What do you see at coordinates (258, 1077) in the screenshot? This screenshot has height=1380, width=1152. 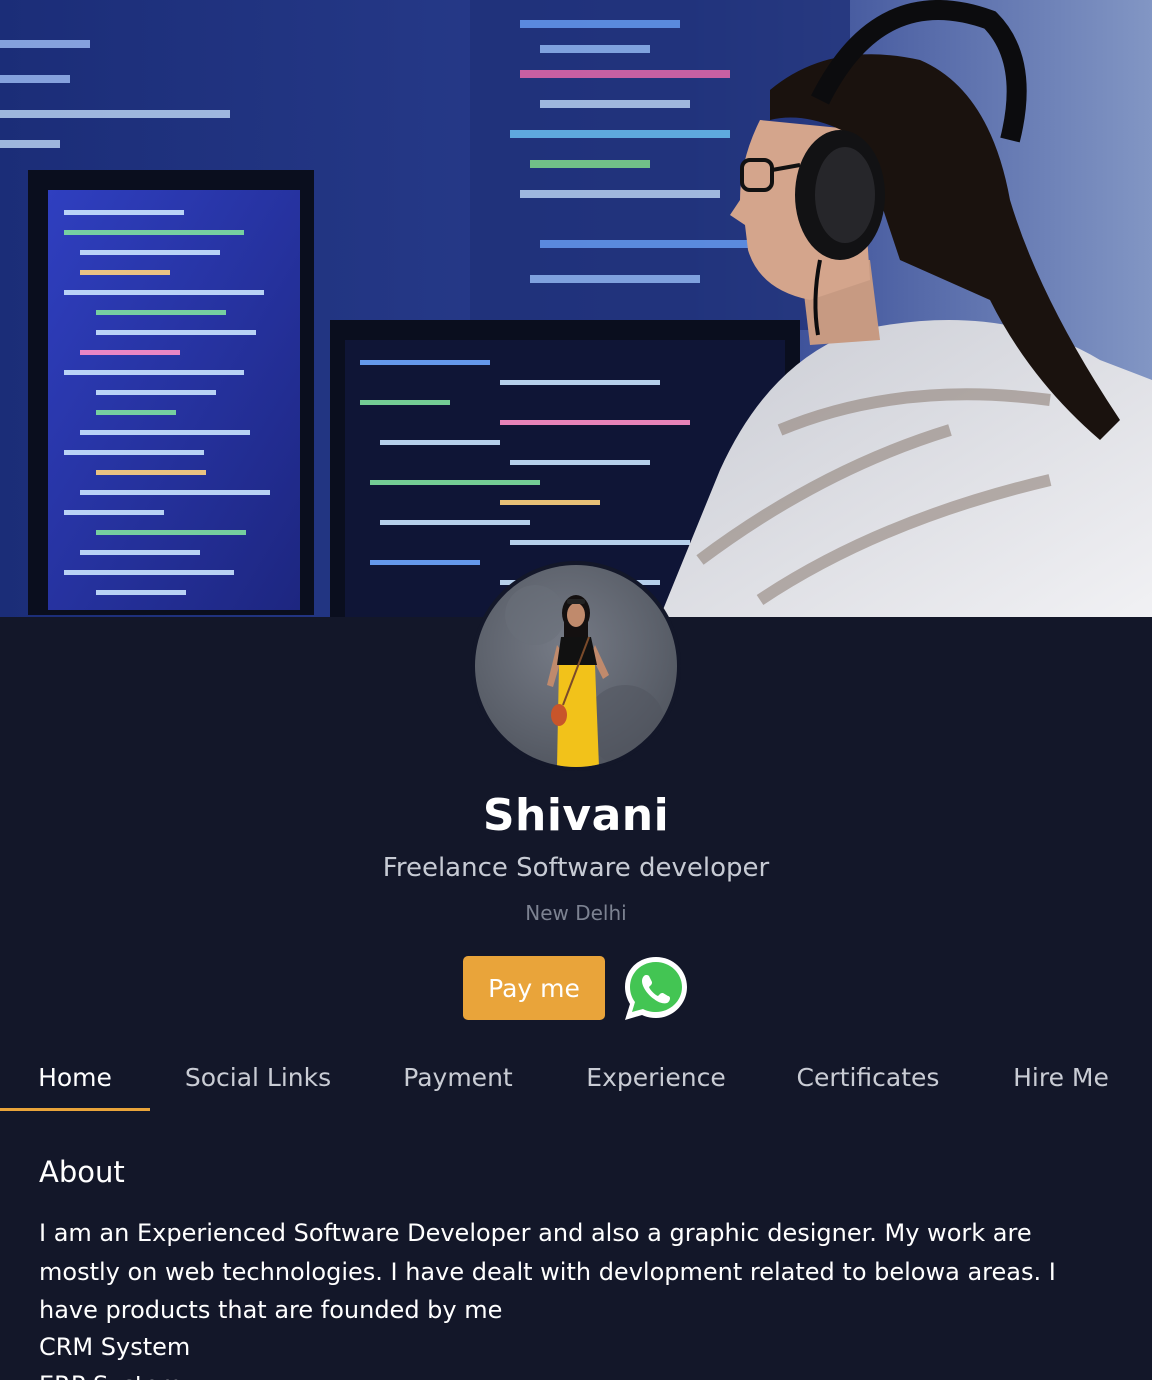 I see `tab-social-links: Social Links` at bounding box center [258, 1077].